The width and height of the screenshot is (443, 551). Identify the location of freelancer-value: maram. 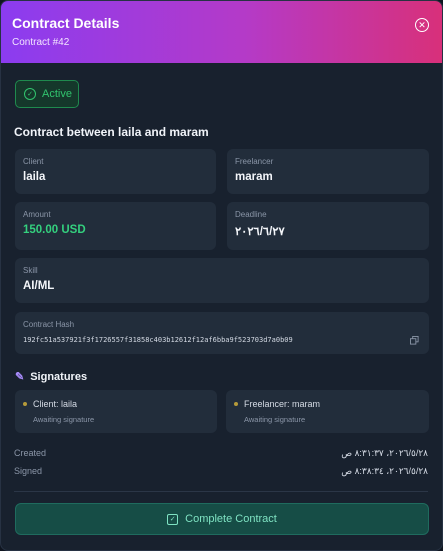
(254, 177).